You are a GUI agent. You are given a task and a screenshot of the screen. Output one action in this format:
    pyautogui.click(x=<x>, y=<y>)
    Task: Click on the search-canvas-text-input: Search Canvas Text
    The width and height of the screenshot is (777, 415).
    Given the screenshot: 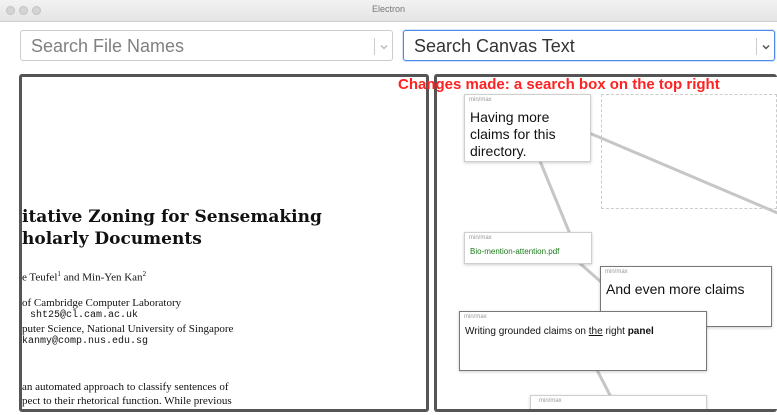 What is the action you would take?
    pyautogui.click(x=589, y=45)
    